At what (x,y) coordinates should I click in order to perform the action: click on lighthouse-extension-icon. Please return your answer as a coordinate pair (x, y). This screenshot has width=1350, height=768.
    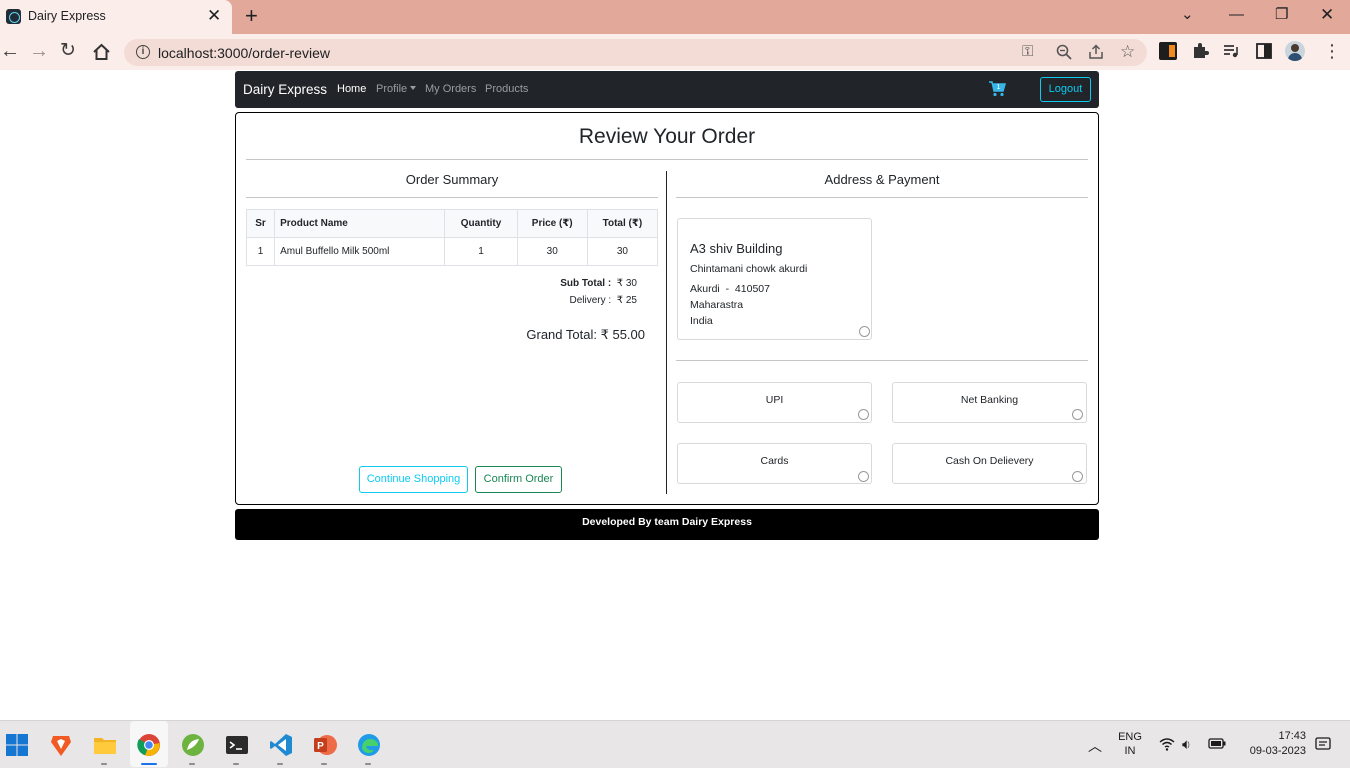
    Looking at the image, I should click on (1168, 51).